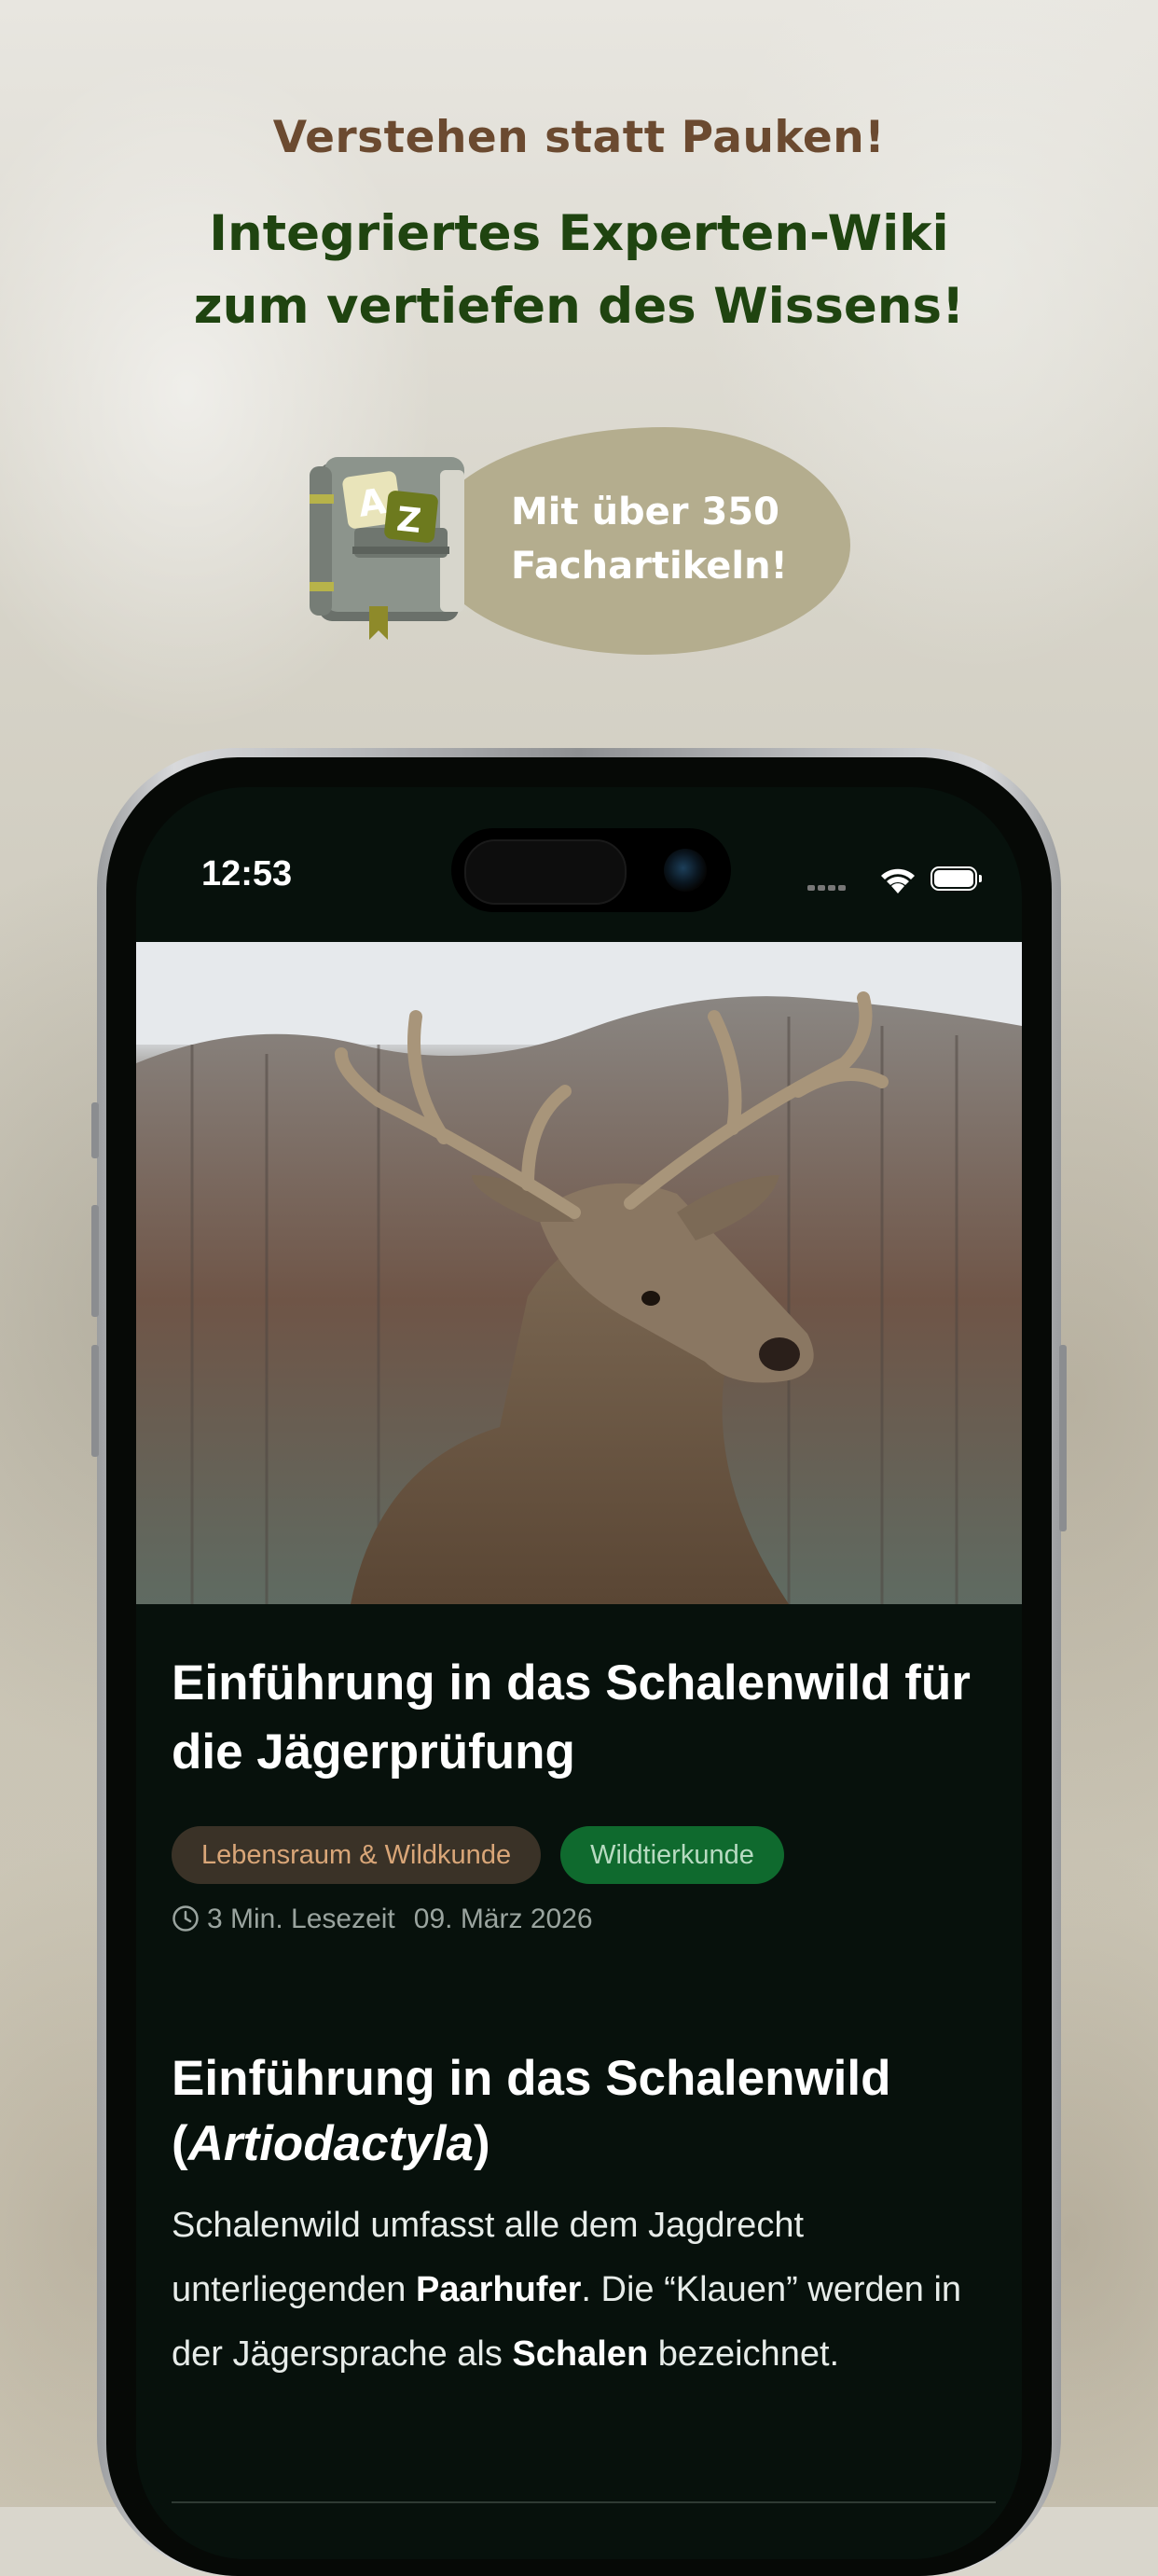  What do you see at coordinates (744, 2354) in the screenshot?
I see `body-text-3: bezeichnet.` at bounding box center [744, 2354].